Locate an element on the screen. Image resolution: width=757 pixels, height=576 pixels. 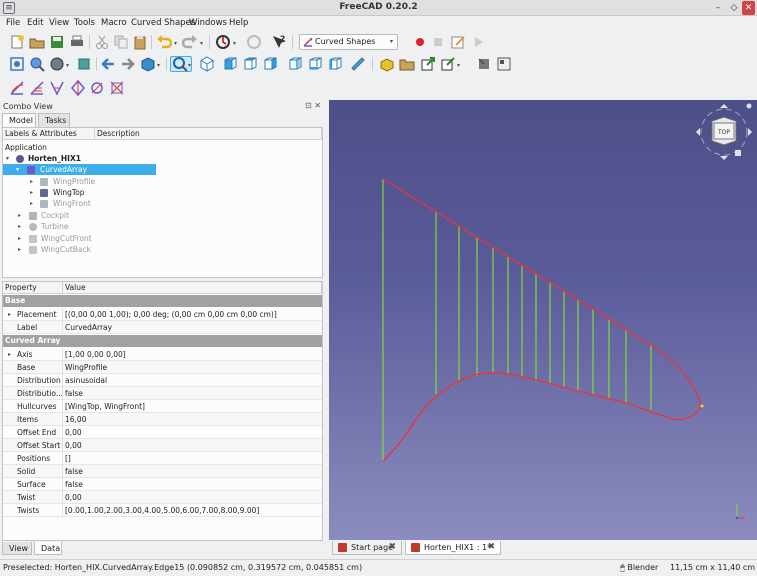
workbench-selector: Curved Shapes ▾ is located at coordinates (348, 42).